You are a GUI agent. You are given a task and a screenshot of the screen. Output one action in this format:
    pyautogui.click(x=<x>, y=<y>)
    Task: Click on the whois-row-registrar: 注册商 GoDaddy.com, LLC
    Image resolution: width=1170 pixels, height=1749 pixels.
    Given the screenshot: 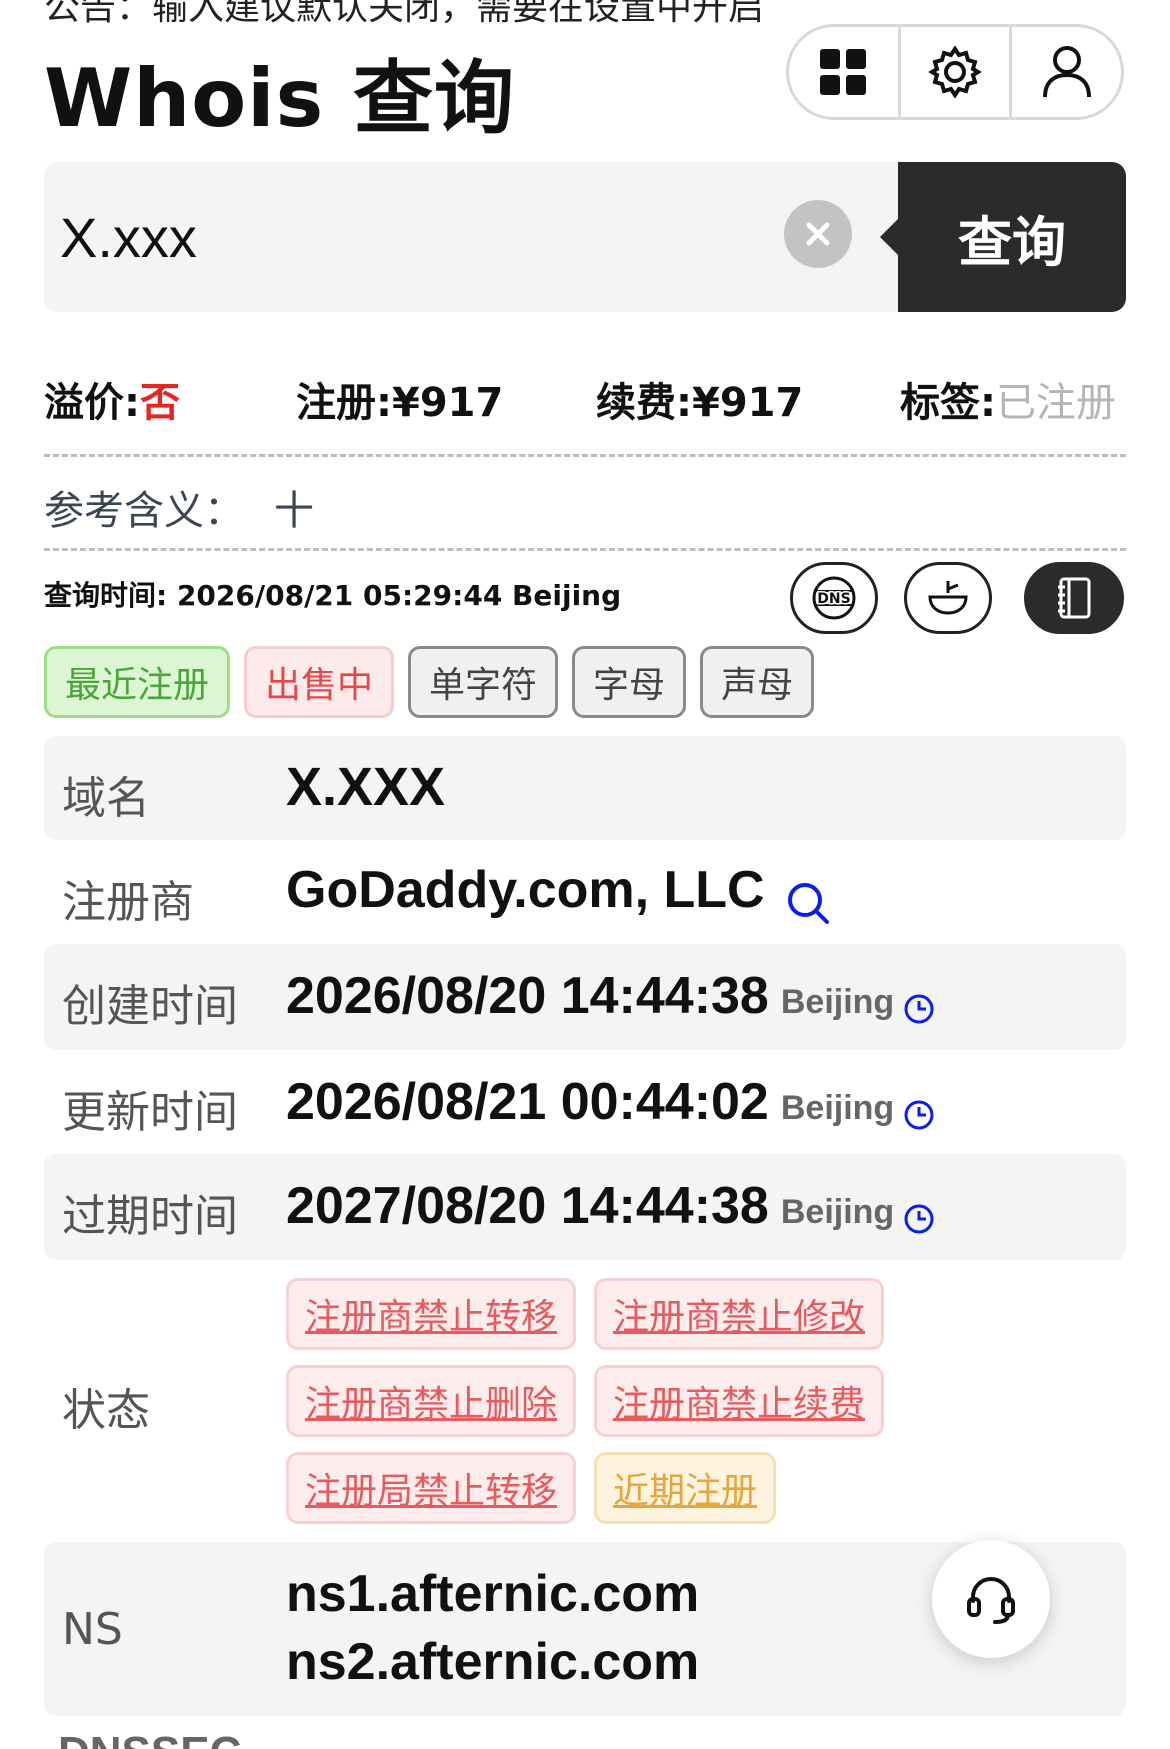 What is the action you would take?
    pyautogui.click(x=585, y=892)
    